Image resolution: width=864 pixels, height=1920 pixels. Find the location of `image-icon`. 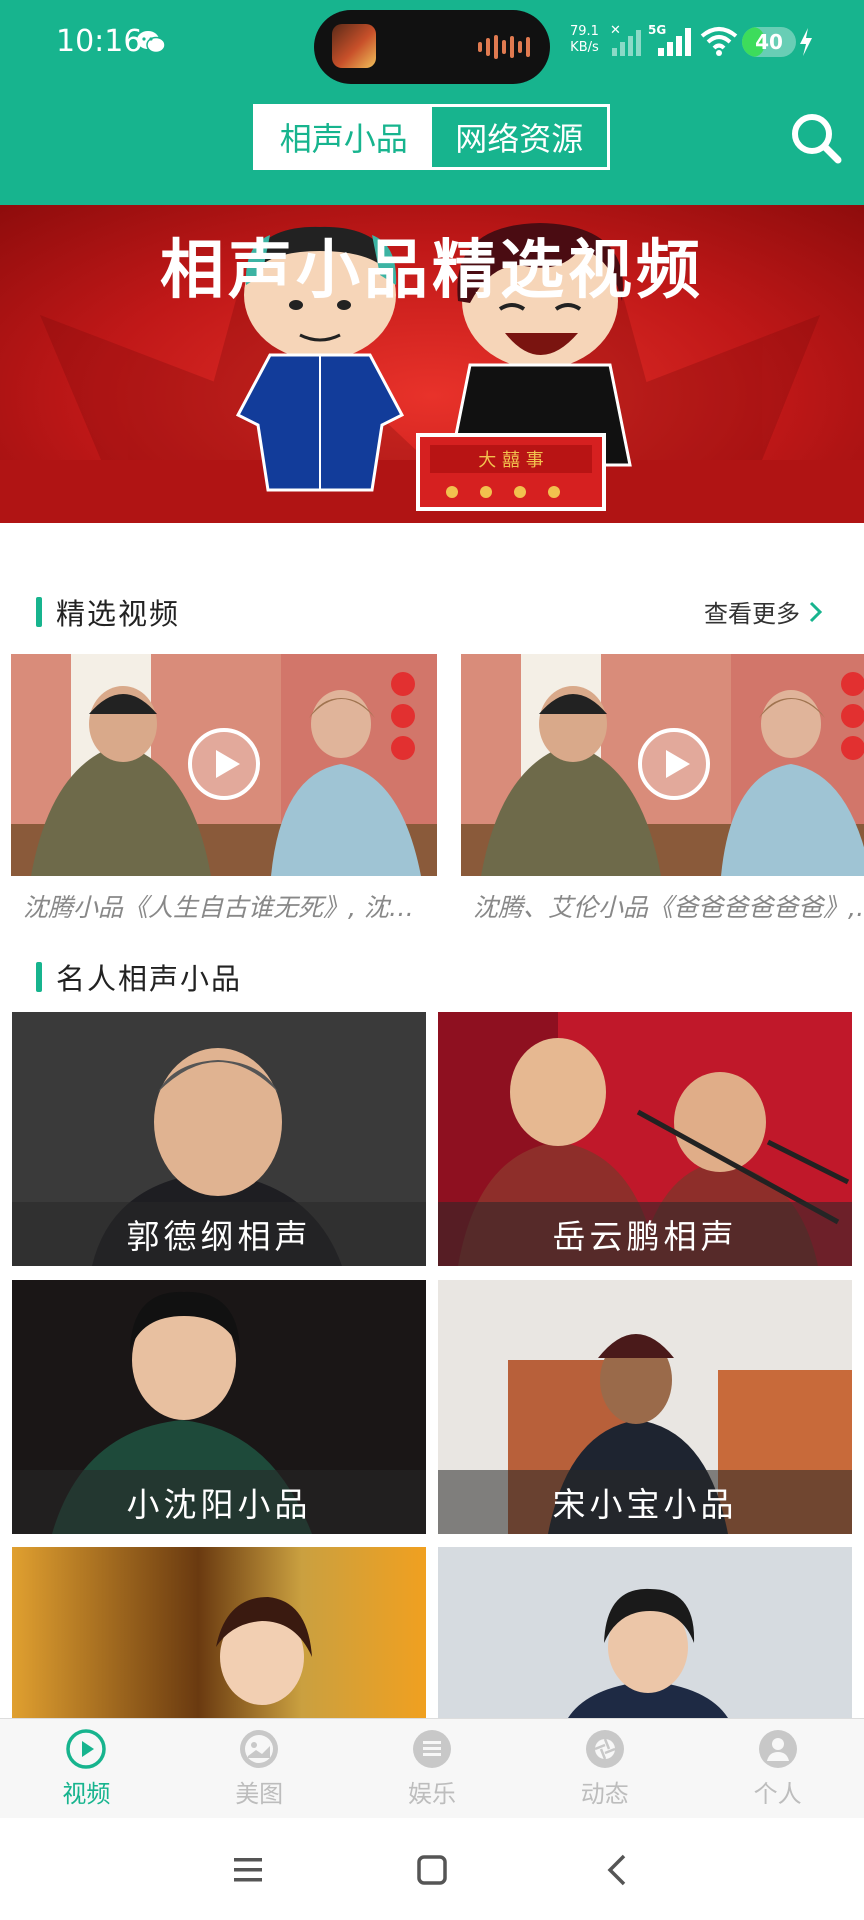

image-icon is located at coordinates (259, 1749).